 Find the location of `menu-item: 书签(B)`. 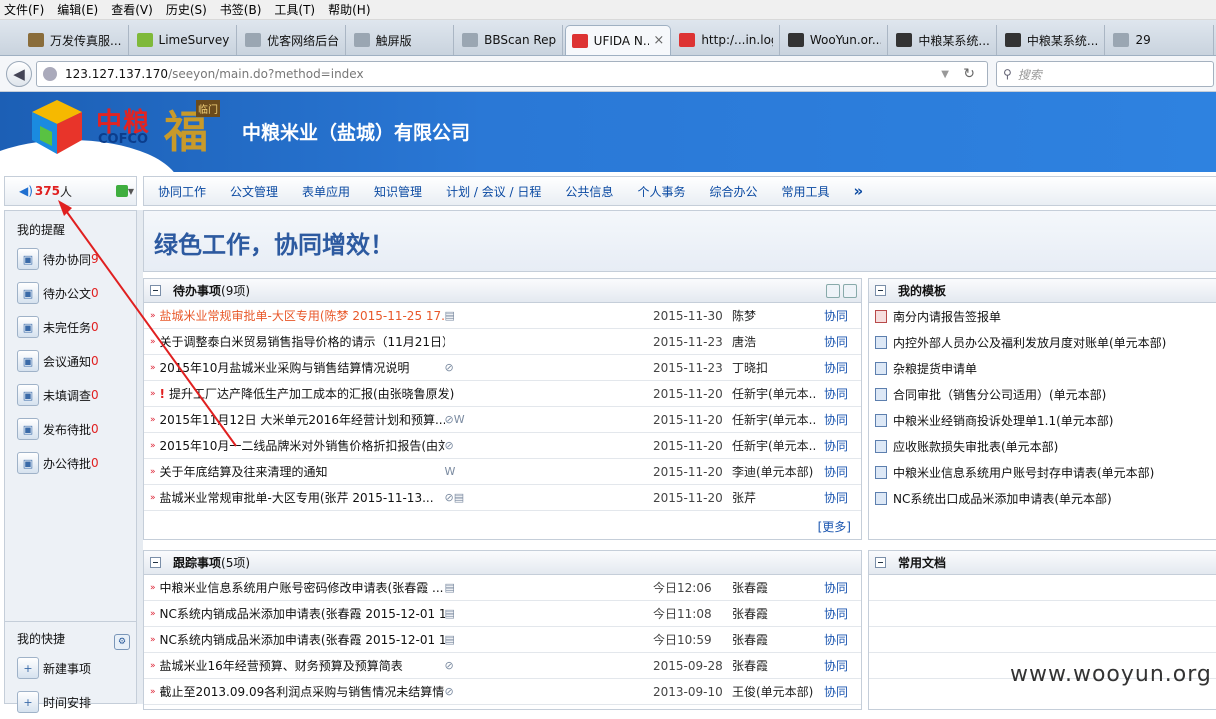

menu-item: 书签(B) is located at coordinates (241, 9).